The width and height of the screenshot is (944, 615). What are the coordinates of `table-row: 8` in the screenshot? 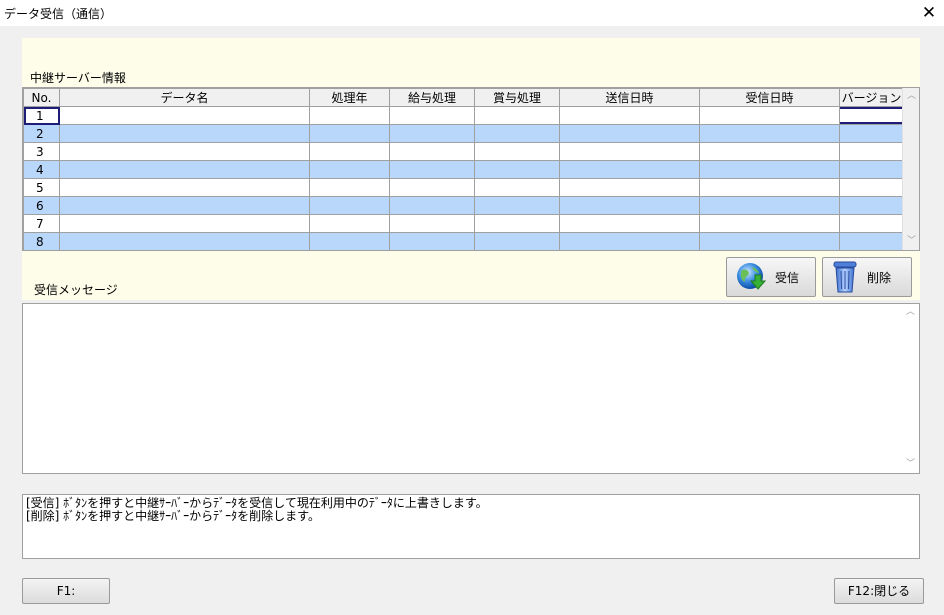 It's located at (463, 241).